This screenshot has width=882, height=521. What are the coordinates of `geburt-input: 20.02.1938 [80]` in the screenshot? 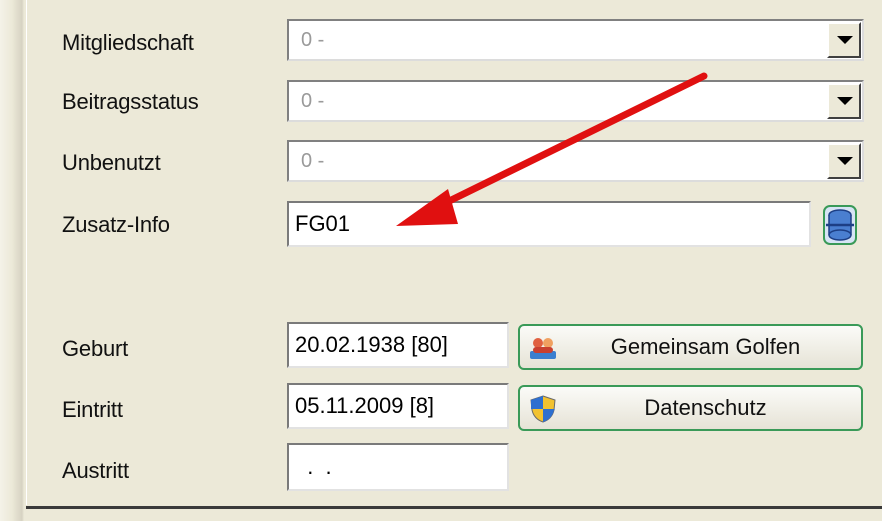 It's located at (398, 345).